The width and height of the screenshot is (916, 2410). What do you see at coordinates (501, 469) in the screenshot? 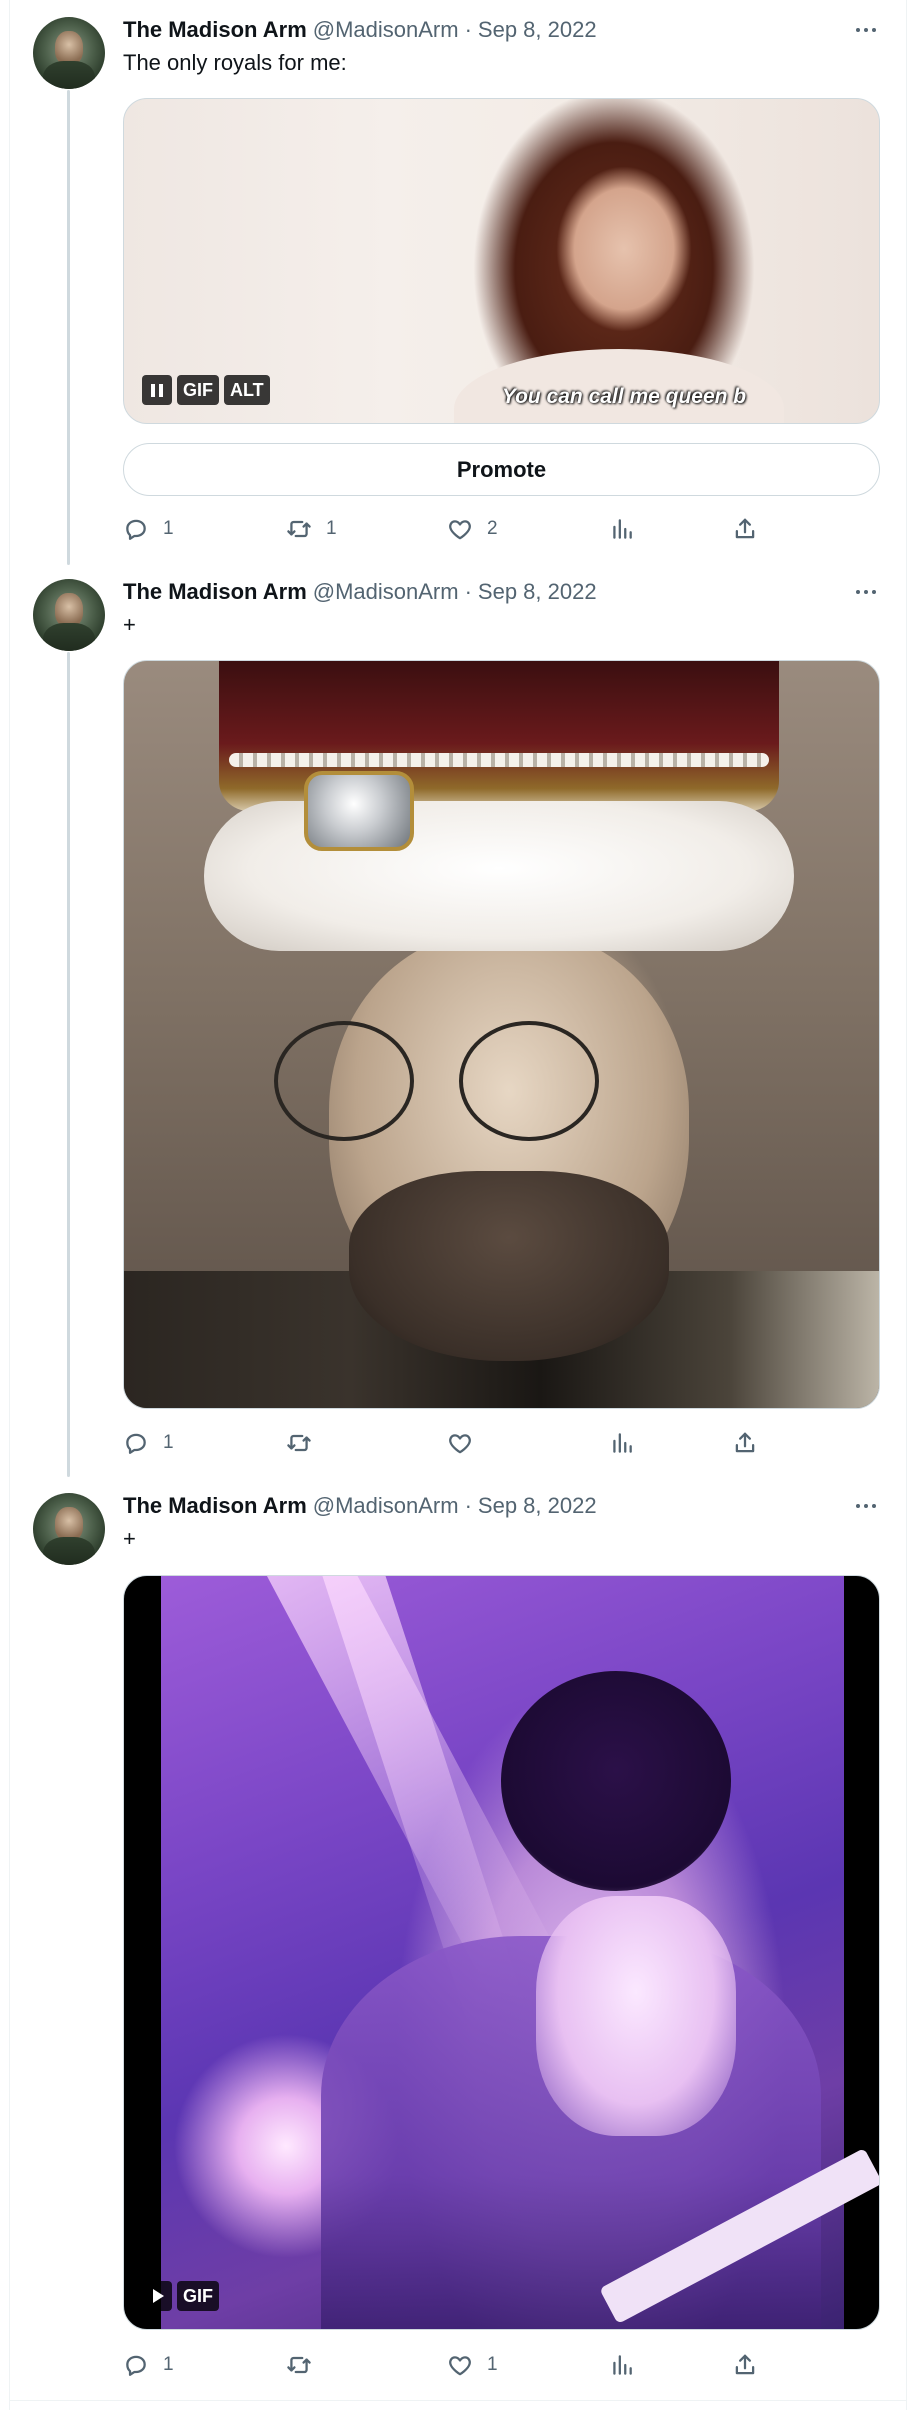
I see `promote-button: Promote` at bounding box center [501, 469].